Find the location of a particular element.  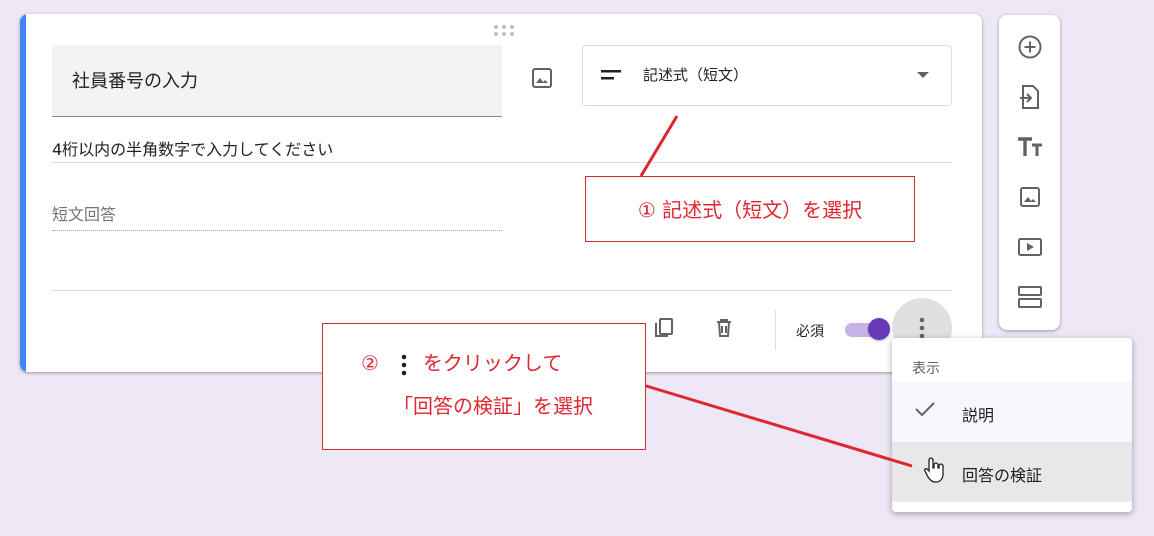

question-description-input: 4桁以内の半角数字で入力してください is located at coordinates (502, 149).